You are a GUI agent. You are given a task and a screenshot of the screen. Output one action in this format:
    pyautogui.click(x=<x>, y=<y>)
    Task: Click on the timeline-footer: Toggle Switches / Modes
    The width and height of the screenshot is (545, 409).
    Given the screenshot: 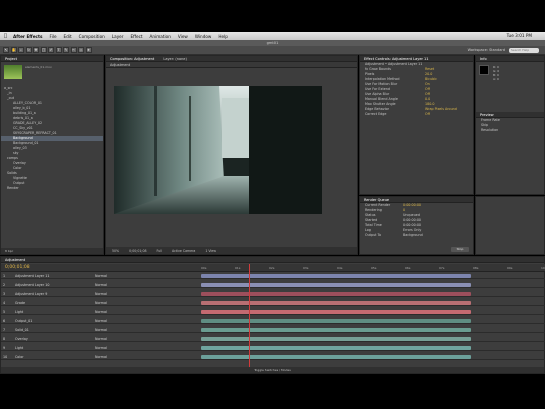 What is the action you would take?
    pyautogui.click(x=272, y=370)
    